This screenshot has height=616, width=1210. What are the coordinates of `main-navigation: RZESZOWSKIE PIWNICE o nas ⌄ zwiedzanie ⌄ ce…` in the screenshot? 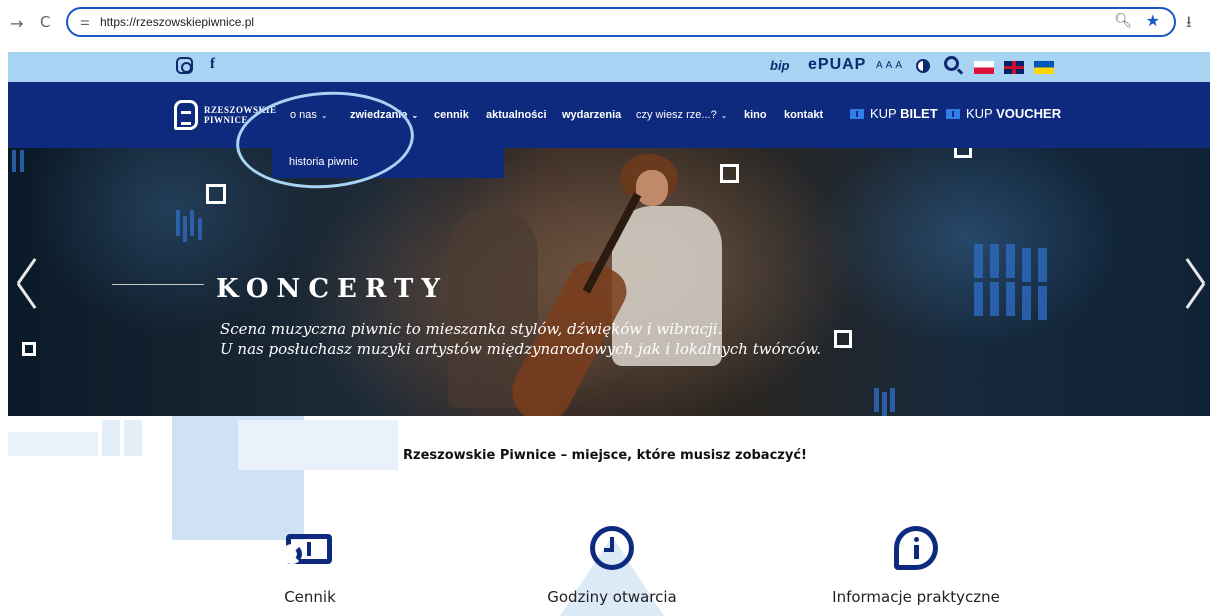 It's located at (609, 115).